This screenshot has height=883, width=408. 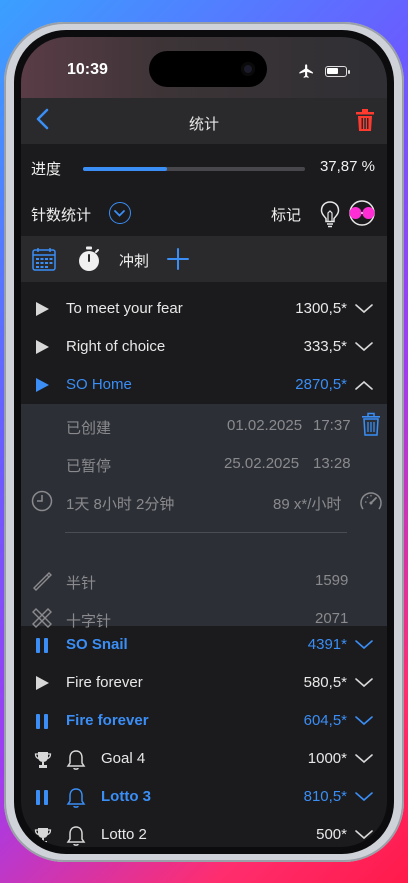 What do you see at coordinates (44, 259) in the screenshot?
I see `calendar-icon` at bounding box center [44, 259].